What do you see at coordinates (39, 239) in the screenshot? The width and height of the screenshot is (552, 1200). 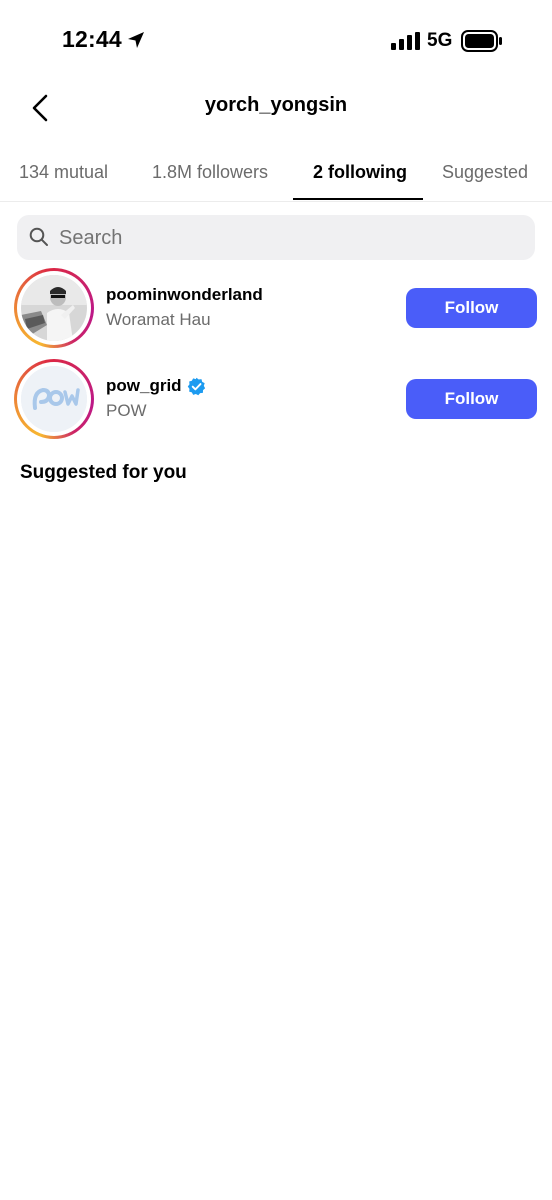 I see `search-icon` at bounding box center [39, 239].